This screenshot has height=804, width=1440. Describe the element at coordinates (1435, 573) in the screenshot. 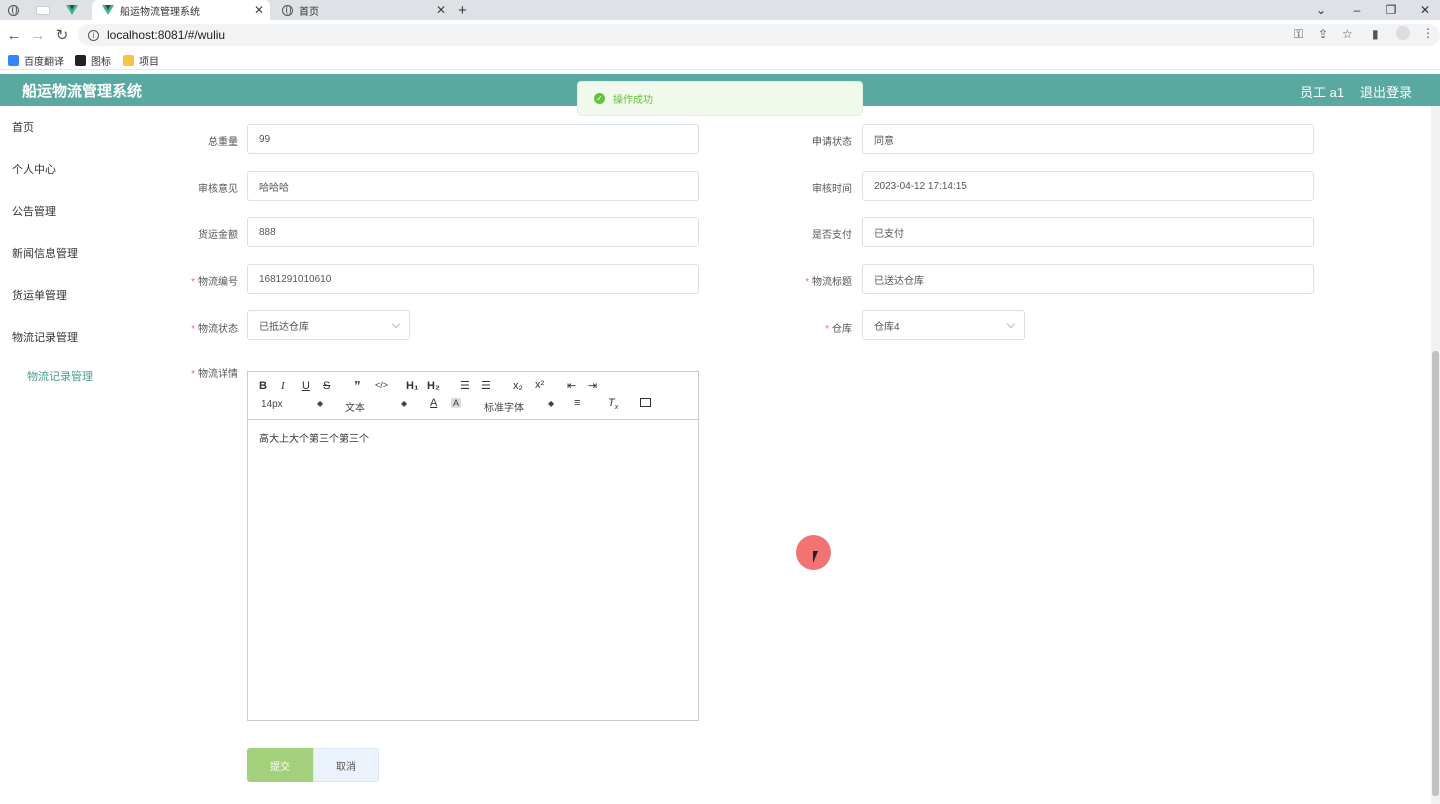

I see `scrollbar-thumb` at that location.